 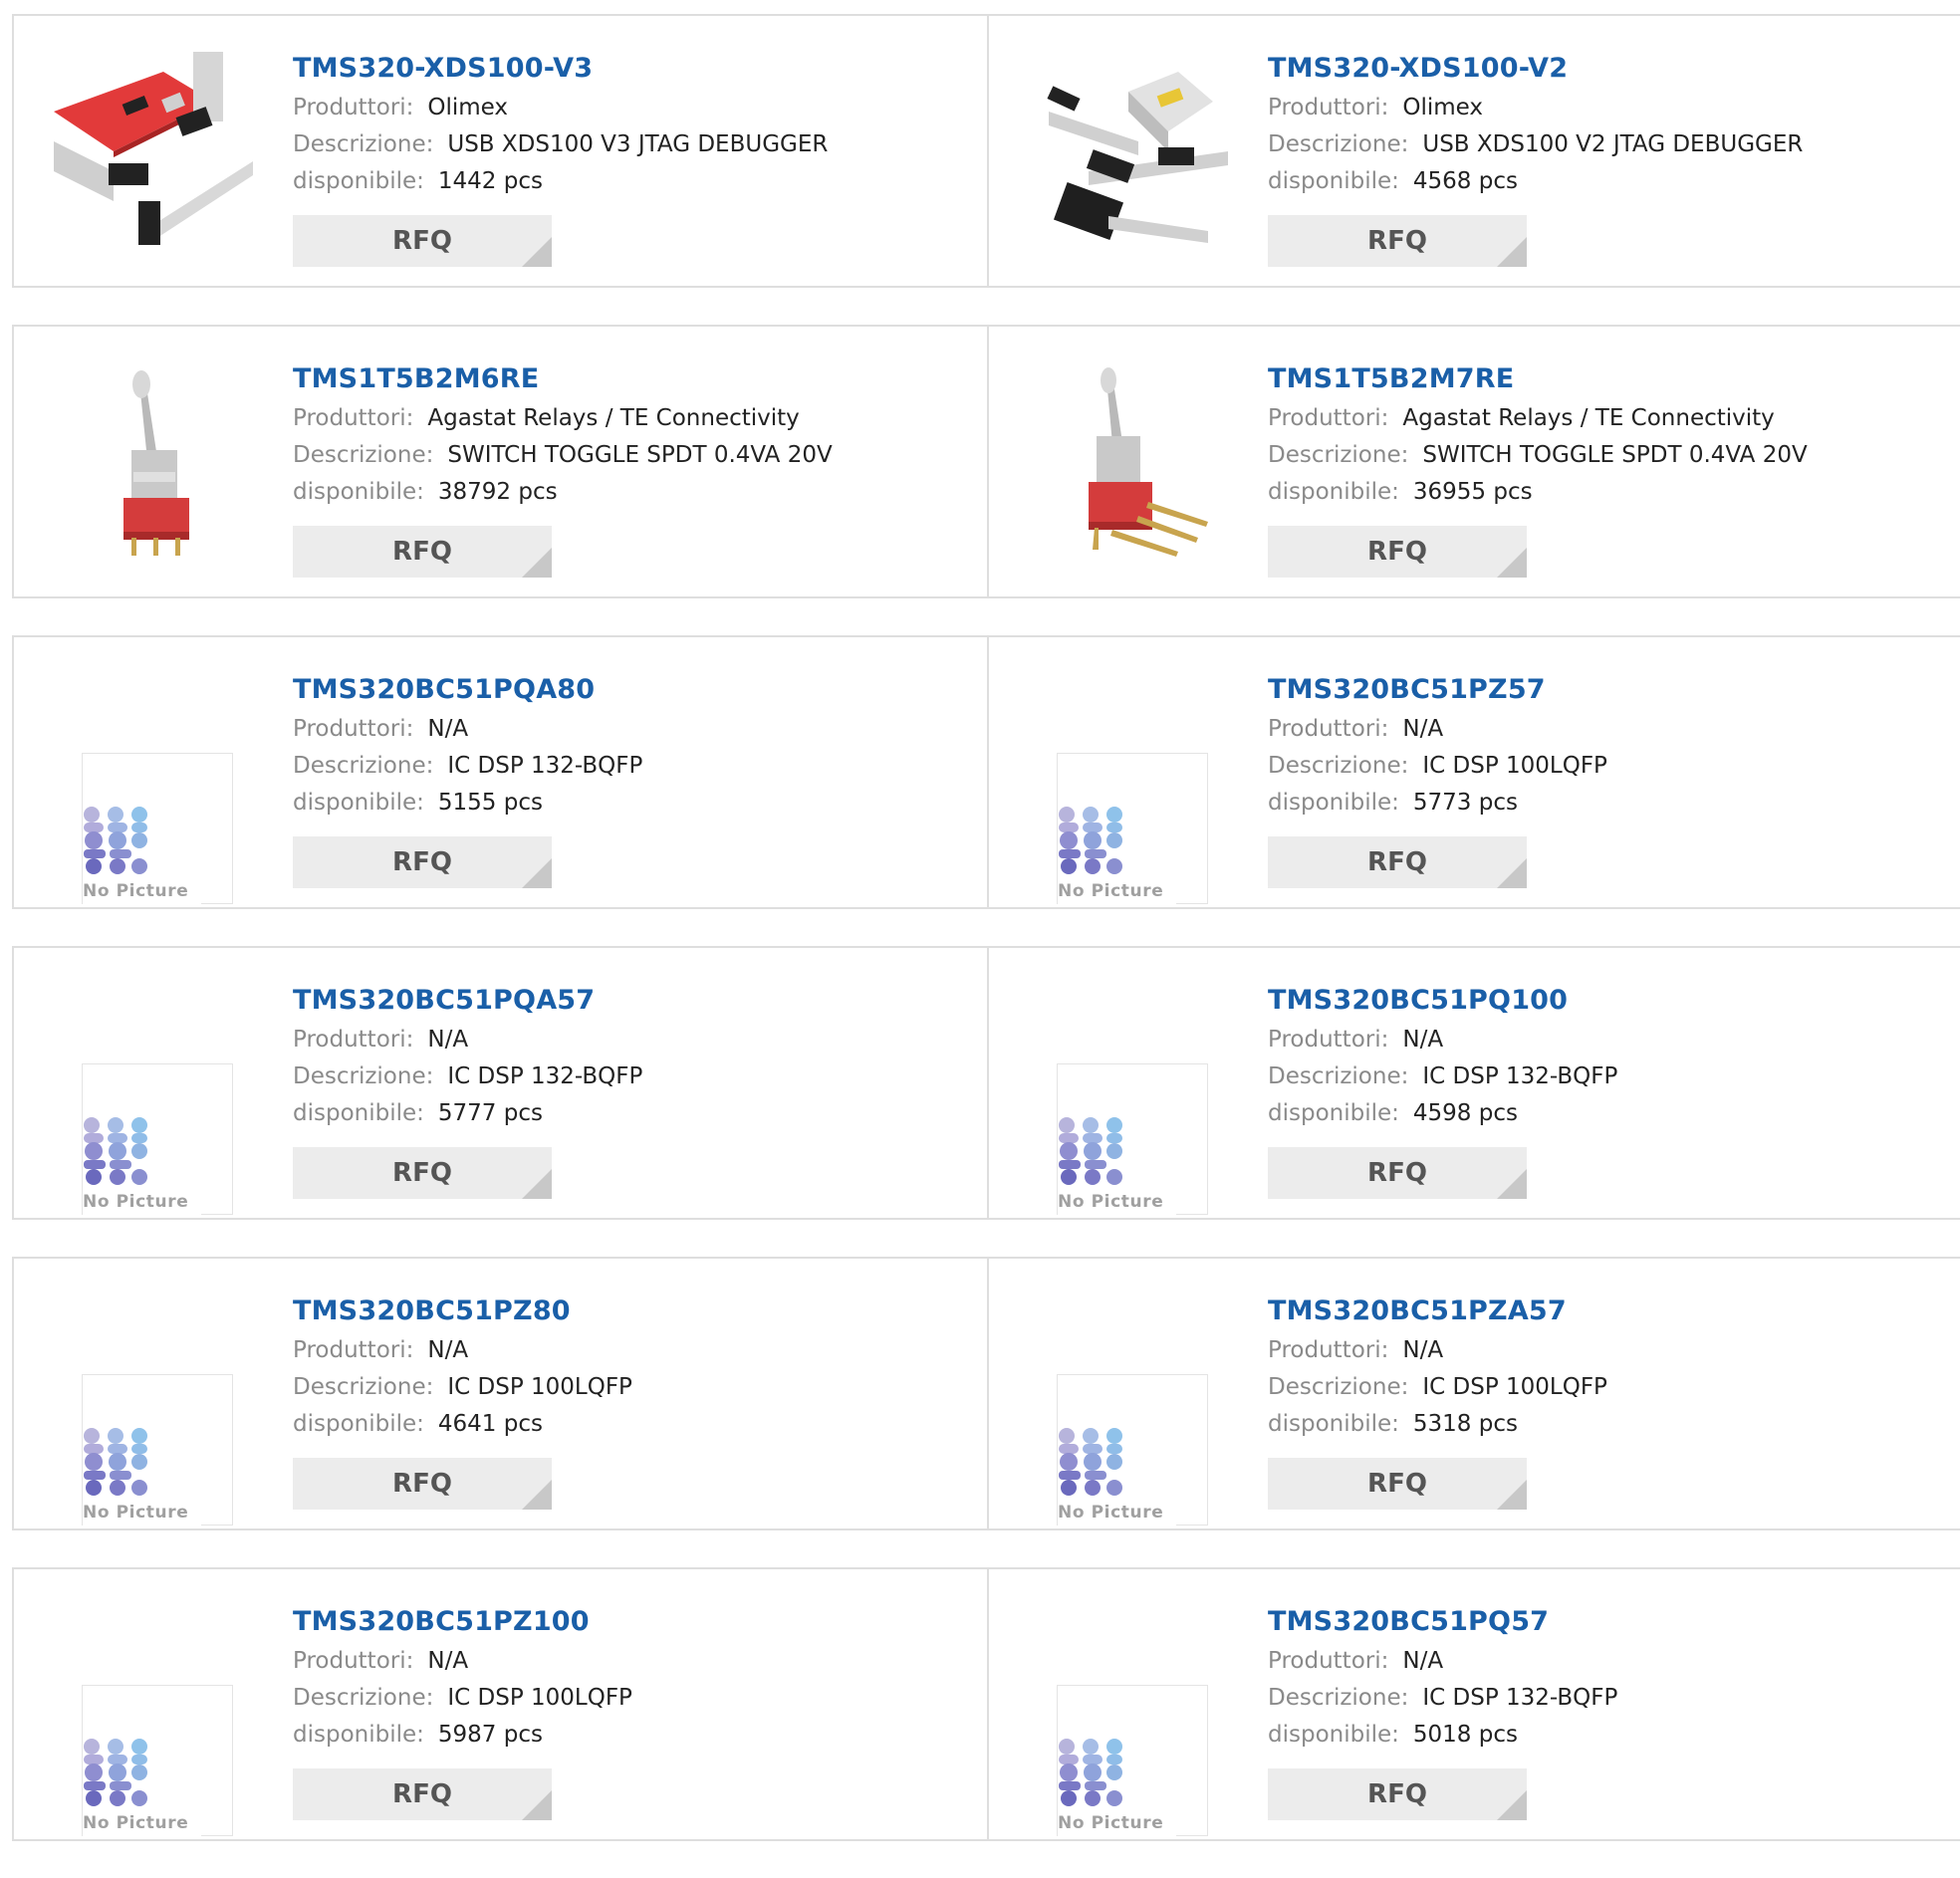 What do you see at coordinates (1609, 1311) in the screenshot?
I see `part-number-link: TMS320BC51PZA57` at bounding box center [1609, 1311].